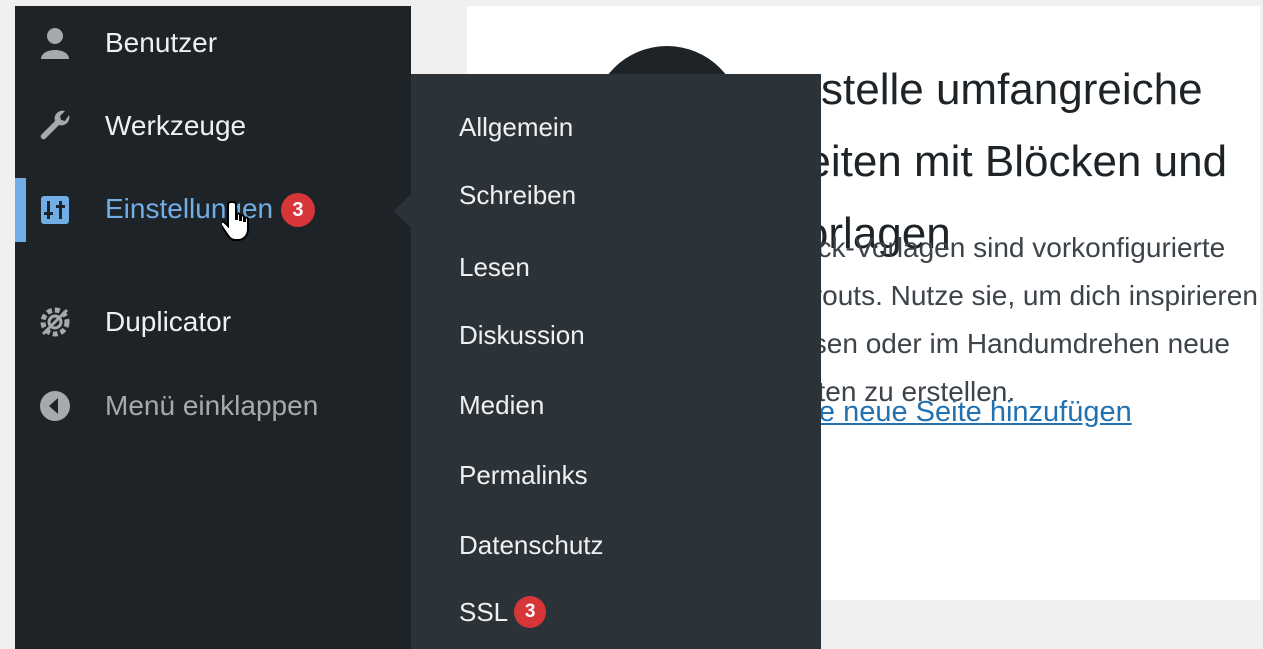 This screenshot has height=649, width=1263. I want to click on hand-cursor-icon, so click(235, 221).